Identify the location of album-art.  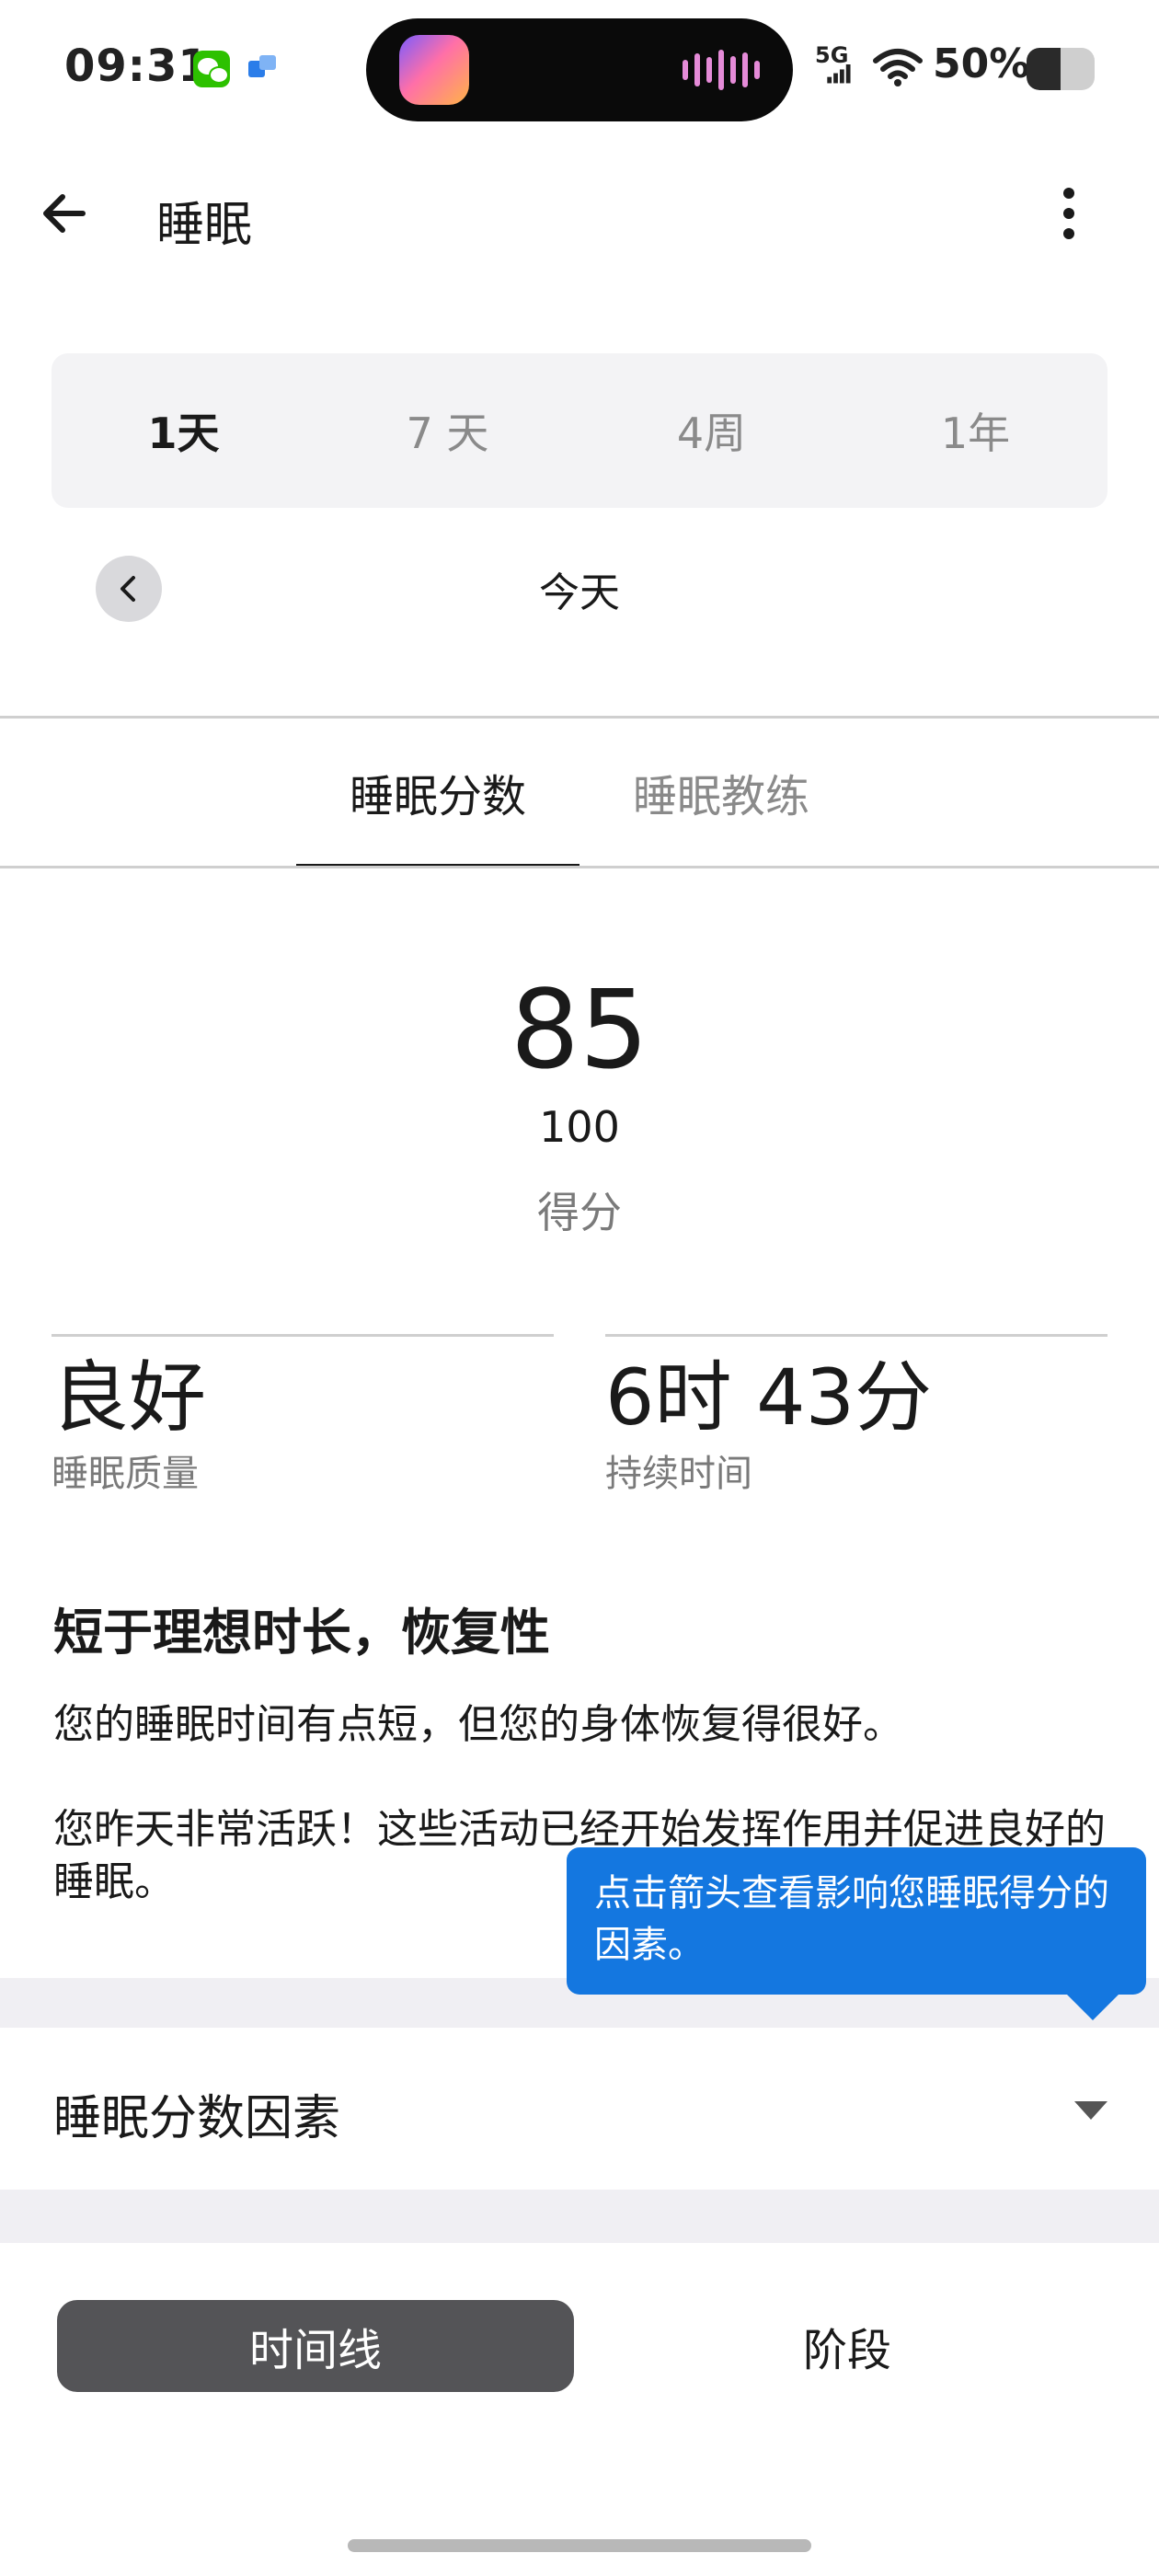
(434, 70).